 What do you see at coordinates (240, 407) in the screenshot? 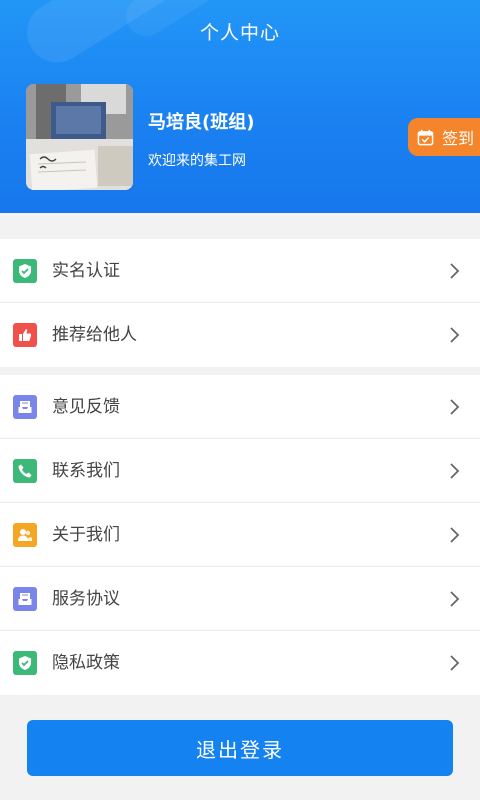
I see `menu-item-feedback: 意见反馈` at bounding box center [240, 407].